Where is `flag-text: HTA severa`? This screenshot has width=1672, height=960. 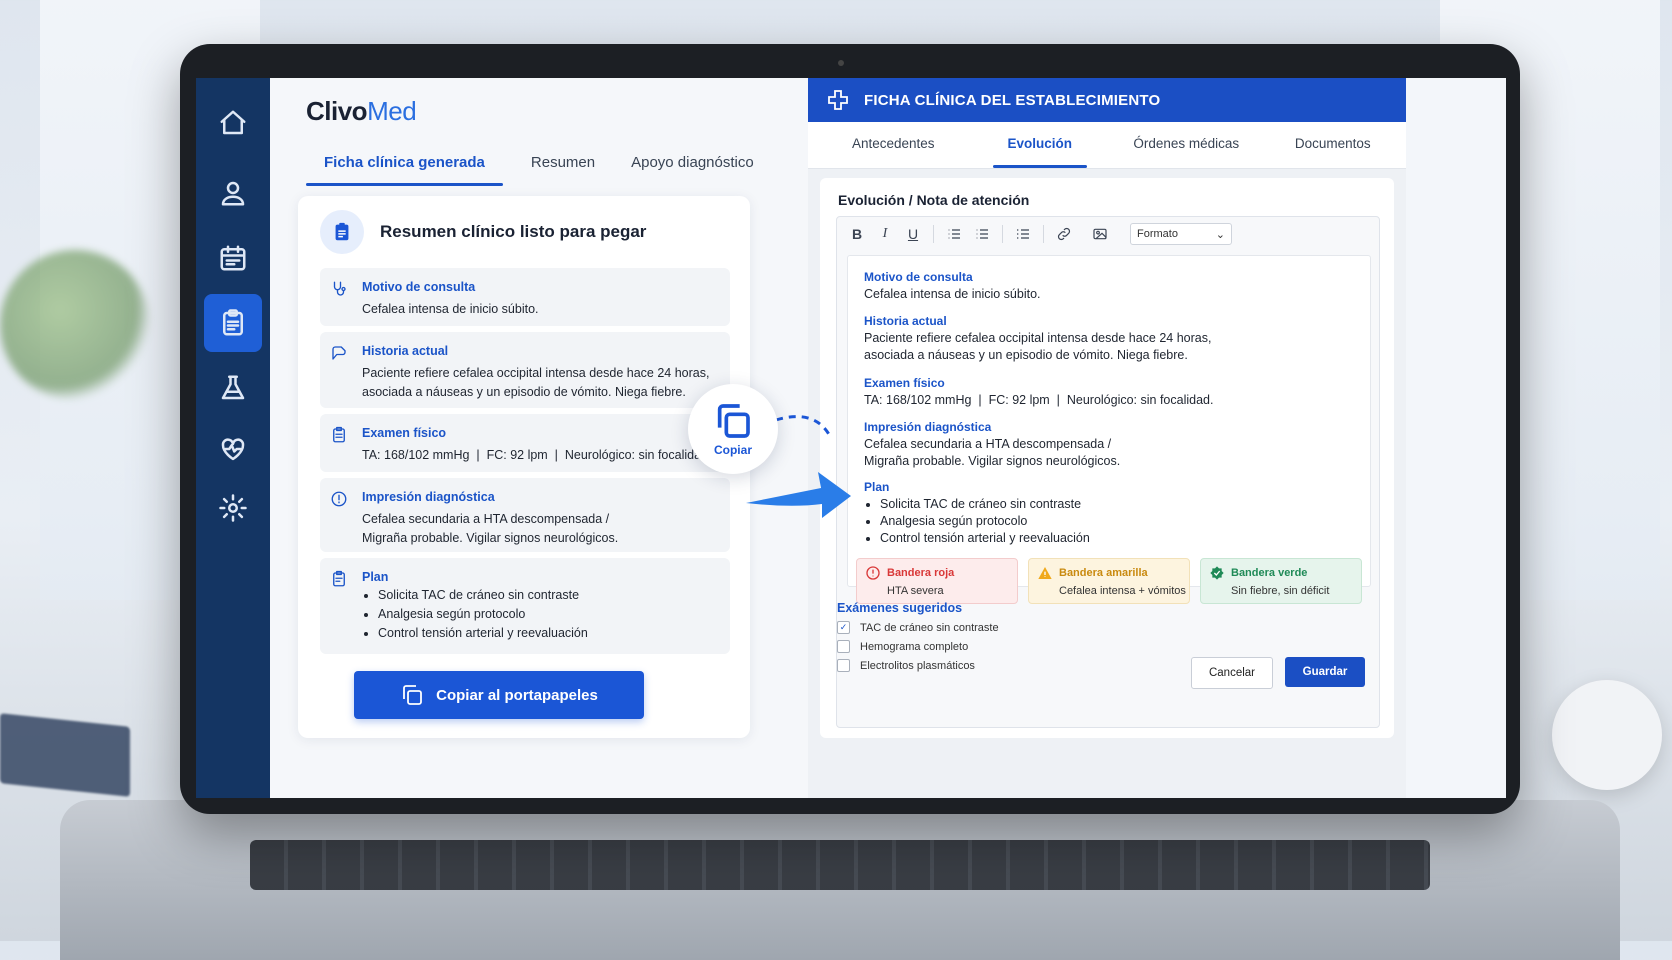 flag-text: HTA severa is located at coordinates (915, 591).